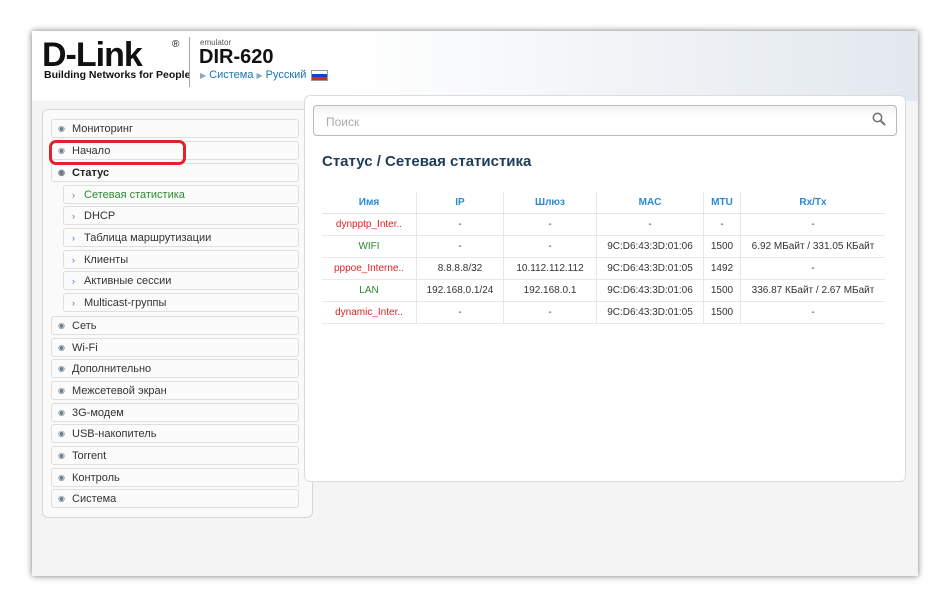  Describe the element at coordinates (427, 161) in the screenshot. I see `page-title: Статус / Сетевая статистика` at that location.